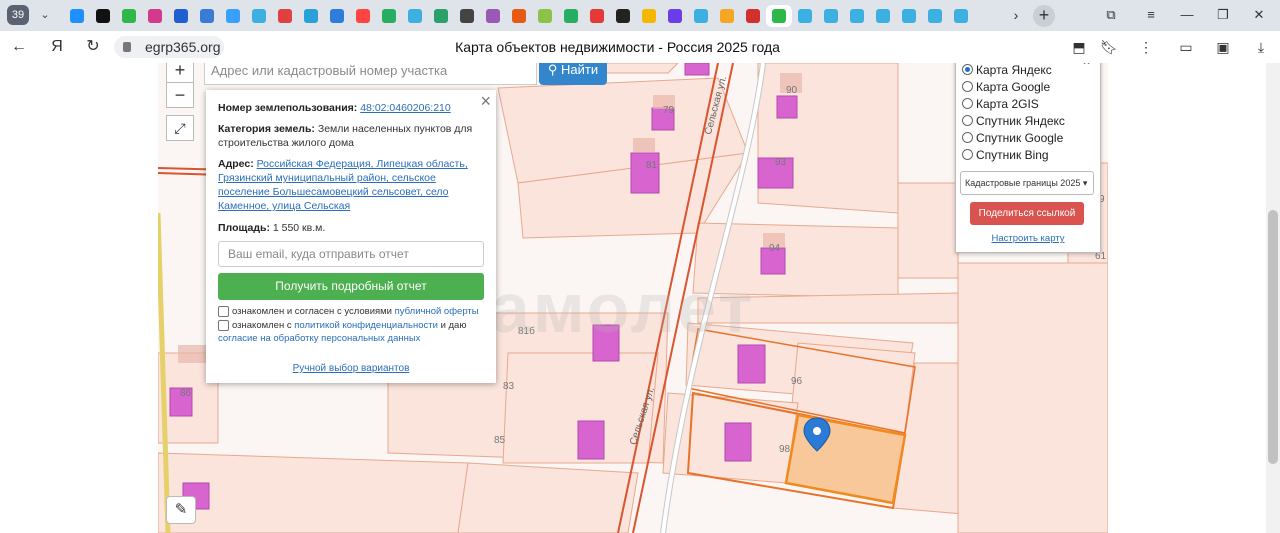  What do you see at coordinates (1223, 15) in the screenshot?
I see `restore-button: ❐` at bounding box center [1223, 15].